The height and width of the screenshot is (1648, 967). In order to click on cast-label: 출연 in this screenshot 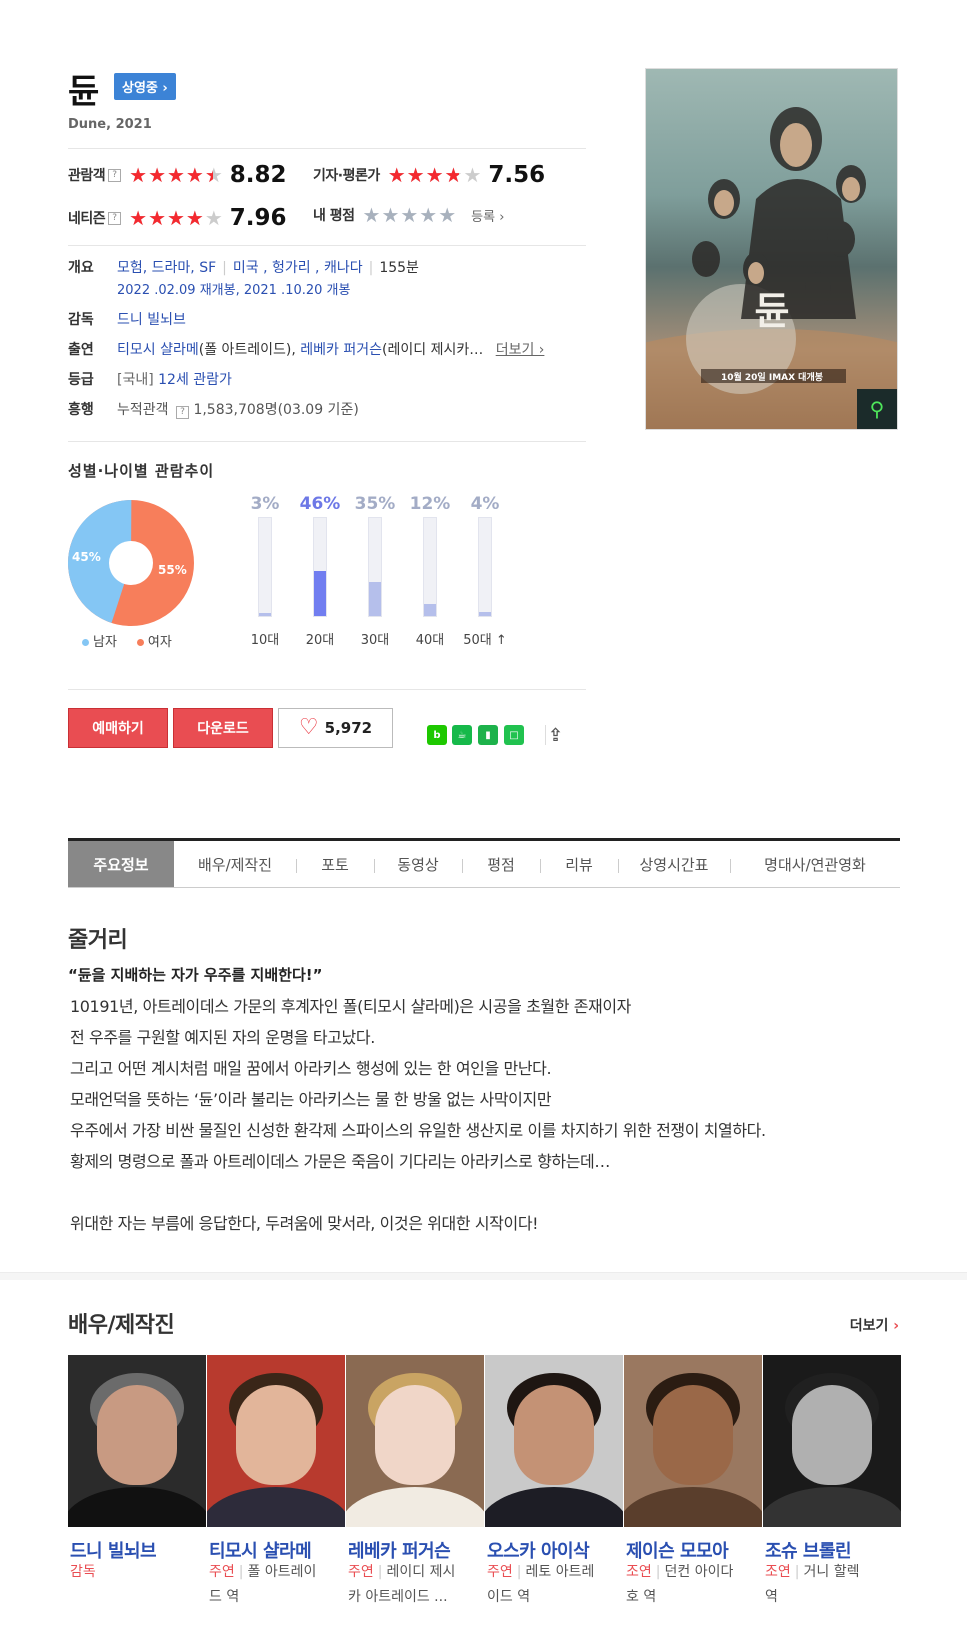, I will do `click(81, 350)`.